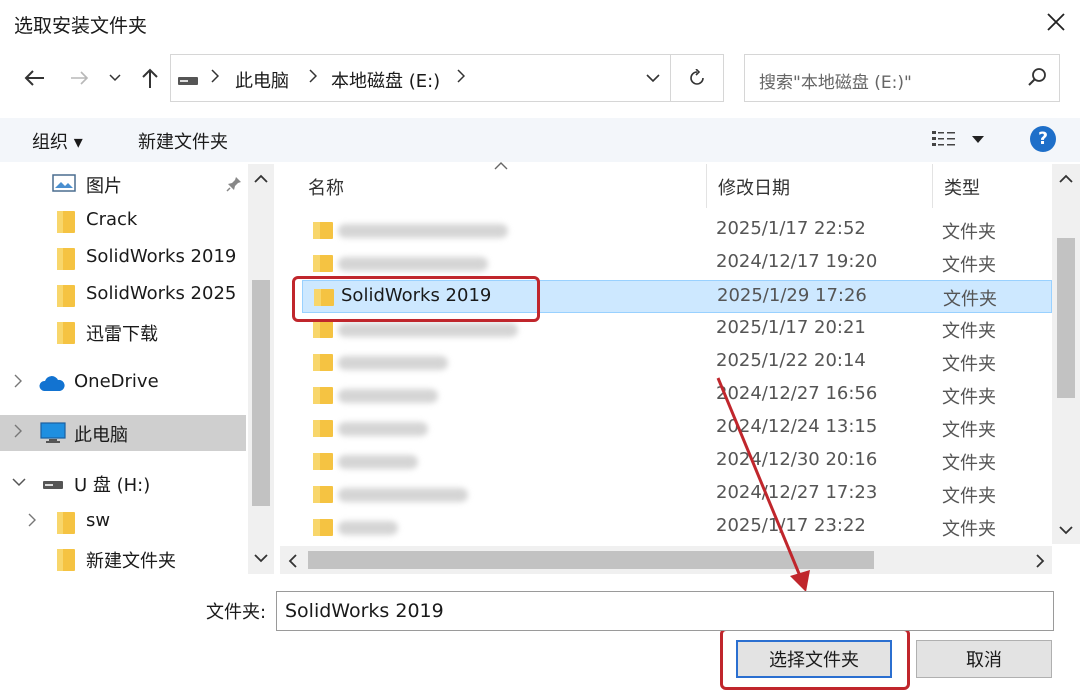 The width and height of the screenshot is (1080, 700). I want to click on pin-icon, so click(233, 184).